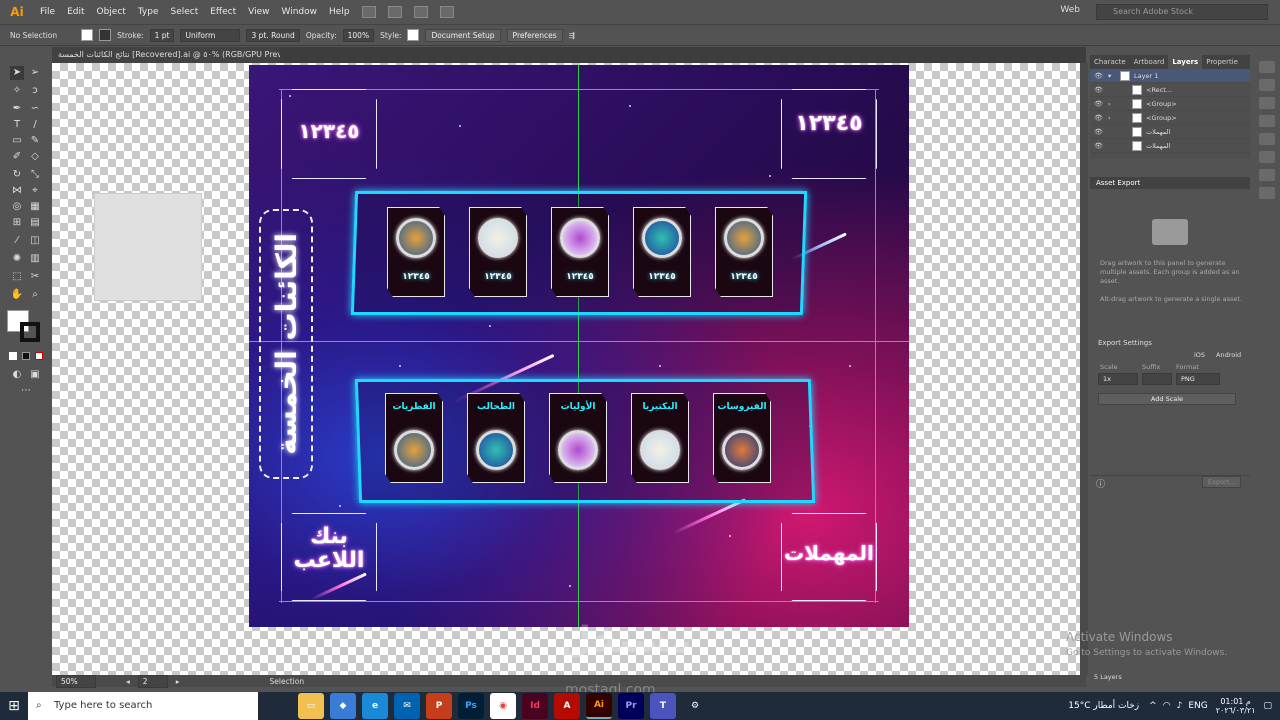 This screenshot has height=720, width=1280. Describe the element at coordinates (1167, 706) in the screenshot. I see `wifi-icon: ◠` at that location.